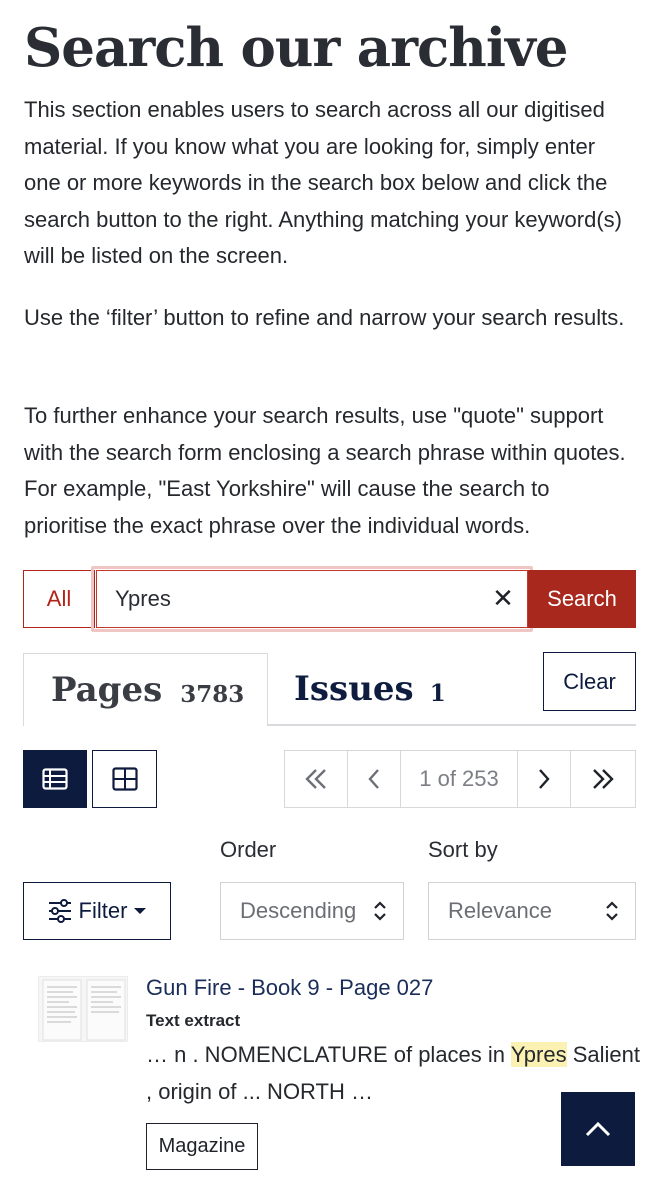 This screenshot has height=1200, width=659. What do you see at coordinates (312, 599) in the screenshot?
I see `search-input: Ypres` at bounding box center [312, 599].